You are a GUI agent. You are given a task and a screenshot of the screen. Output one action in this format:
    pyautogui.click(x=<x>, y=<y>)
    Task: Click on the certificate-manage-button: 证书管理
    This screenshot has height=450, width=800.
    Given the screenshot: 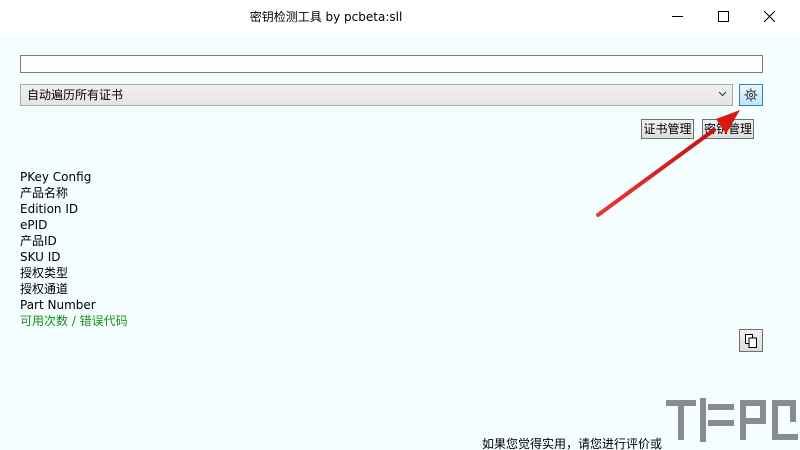 What is the action you would take?
    pyautogui.click(x=667, y=129)
    